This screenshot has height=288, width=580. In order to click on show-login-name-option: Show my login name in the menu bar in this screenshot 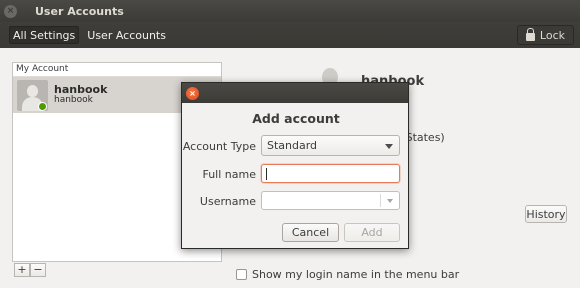, I will do `click(347, 274)`.